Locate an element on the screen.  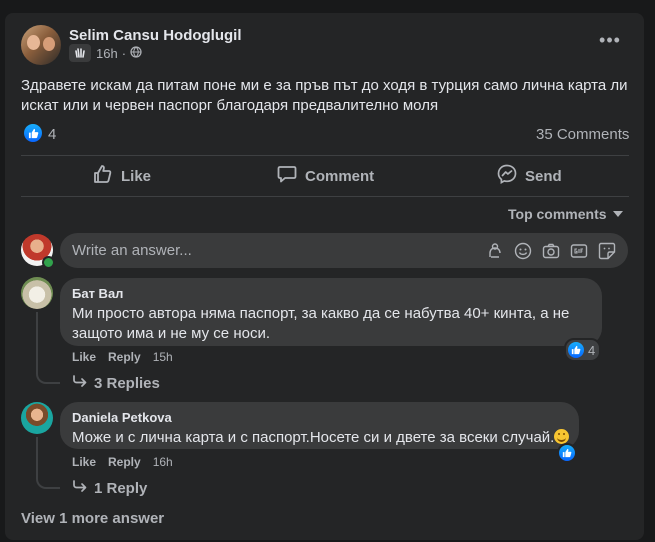
send-label: Send is located at coordinates (543, 176).